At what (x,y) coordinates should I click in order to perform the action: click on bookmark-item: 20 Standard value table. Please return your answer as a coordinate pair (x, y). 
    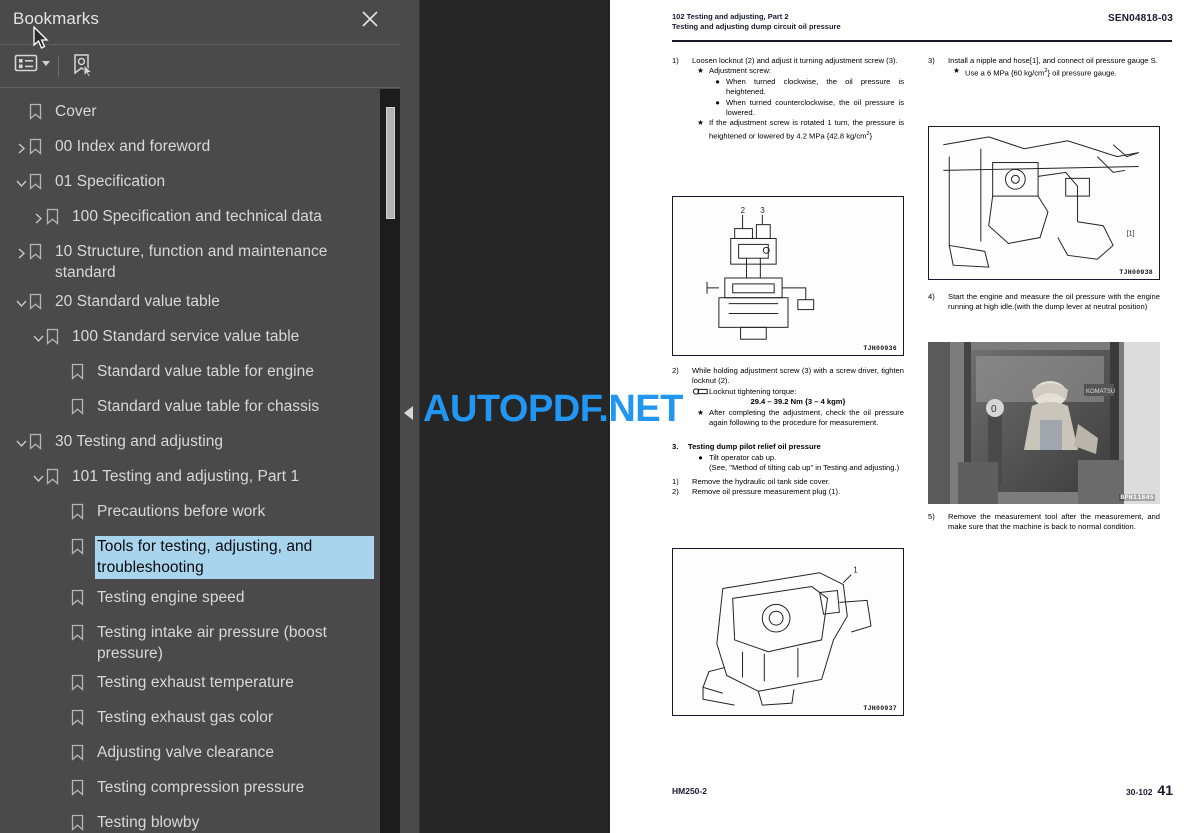
    Looking at the image, I should click on (190, 304).